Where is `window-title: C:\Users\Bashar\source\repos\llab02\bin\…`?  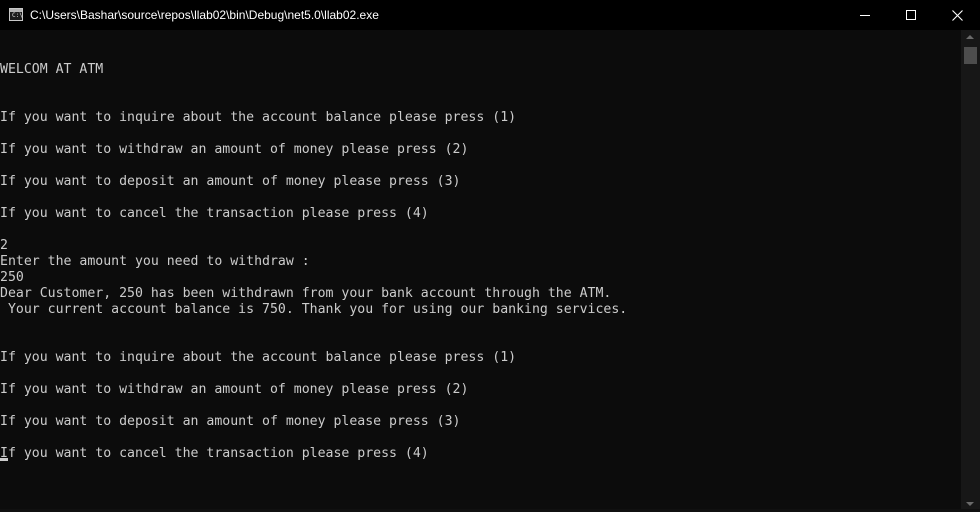 window-title: C:\Users\Bashar\source\repos\llab02\bin\… is located at coordinates (204, 15).